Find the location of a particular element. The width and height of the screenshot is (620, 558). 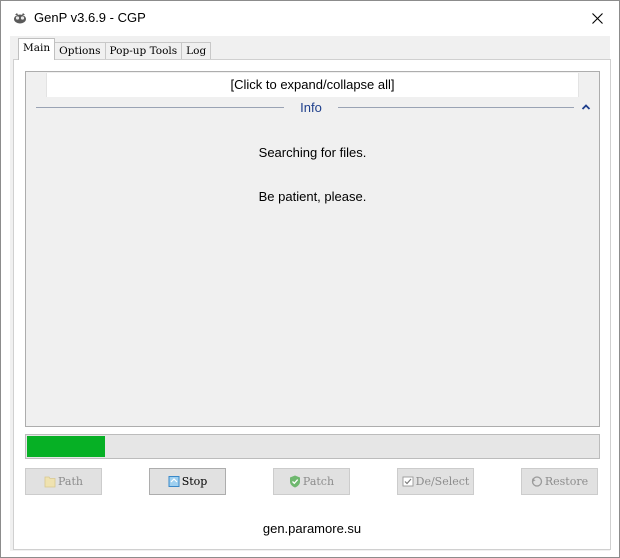

expand-collapse-all: [Click to expand/collapse all] is located at coordinates (312, 85).